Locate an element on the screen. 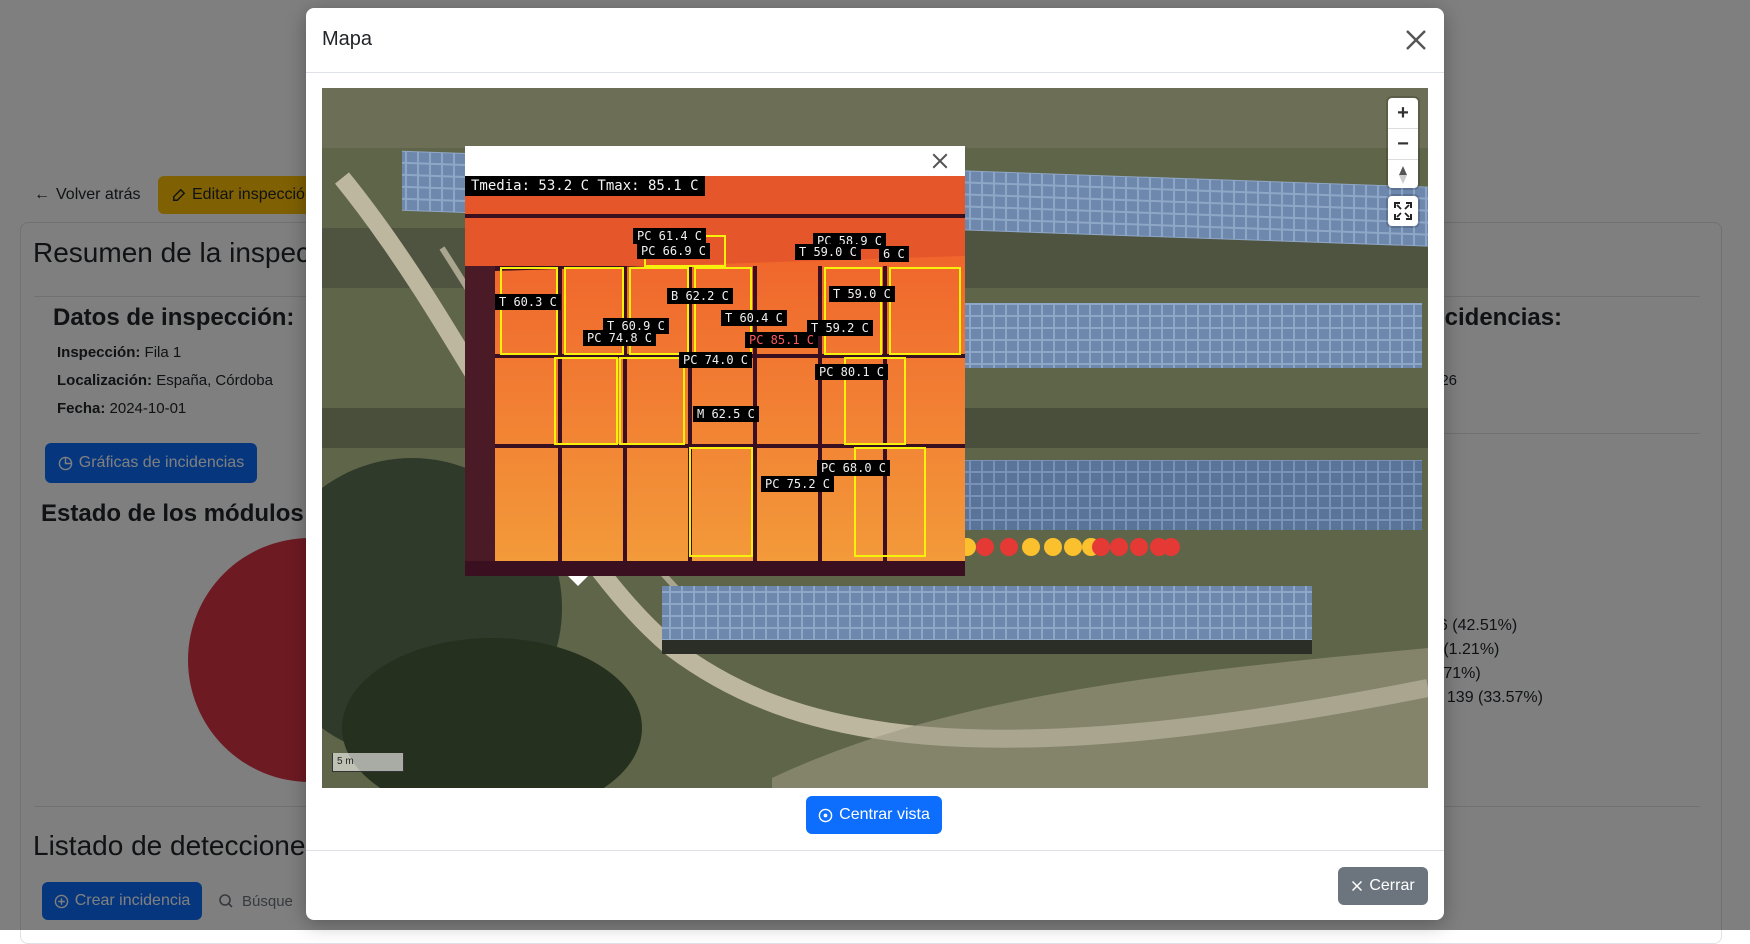  modal-title: Mapa is located at coordinates (347, 39).